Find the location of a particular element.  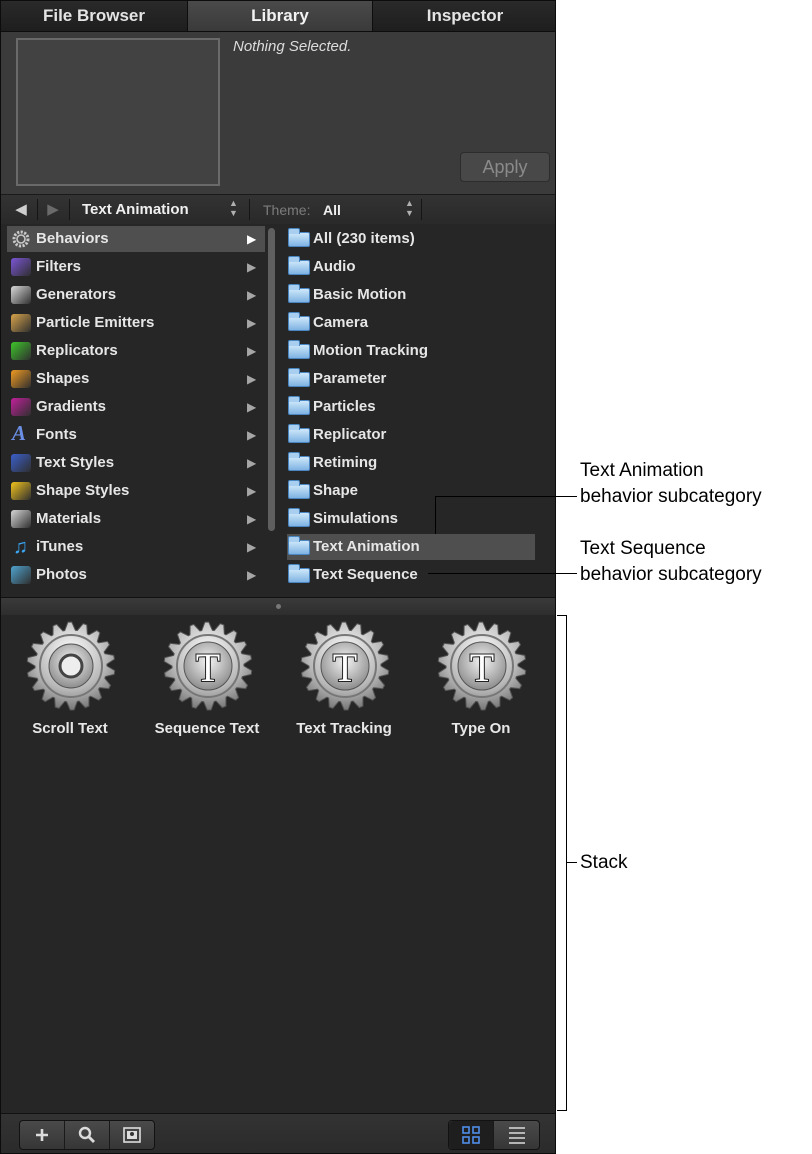

search-button is located at coordinates (87, 1135).